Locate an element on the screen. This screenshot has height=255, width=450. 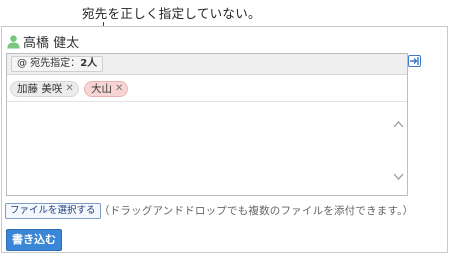
expand-editor-button is located at coordinates (414, 61).